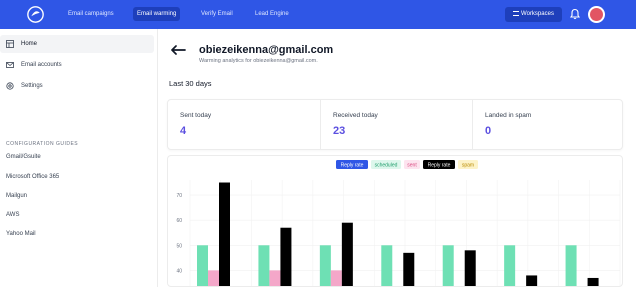 This screenshot has width=636, height=287. I want to click on page-title: obiezeikenna@gmail.com, so click(266, 50).